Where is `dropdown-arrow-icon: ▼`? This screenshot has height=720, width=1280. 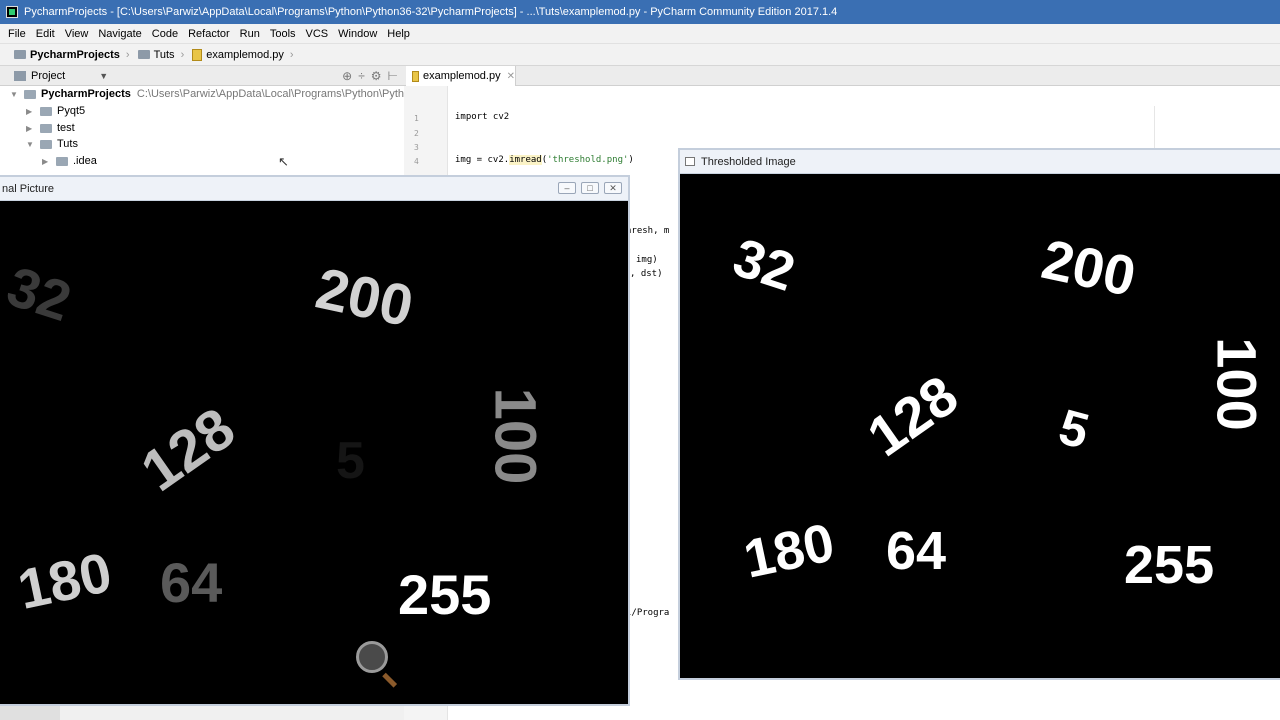
dropdown-arrow-icon: ▼ is located at coordinates (103, 76).